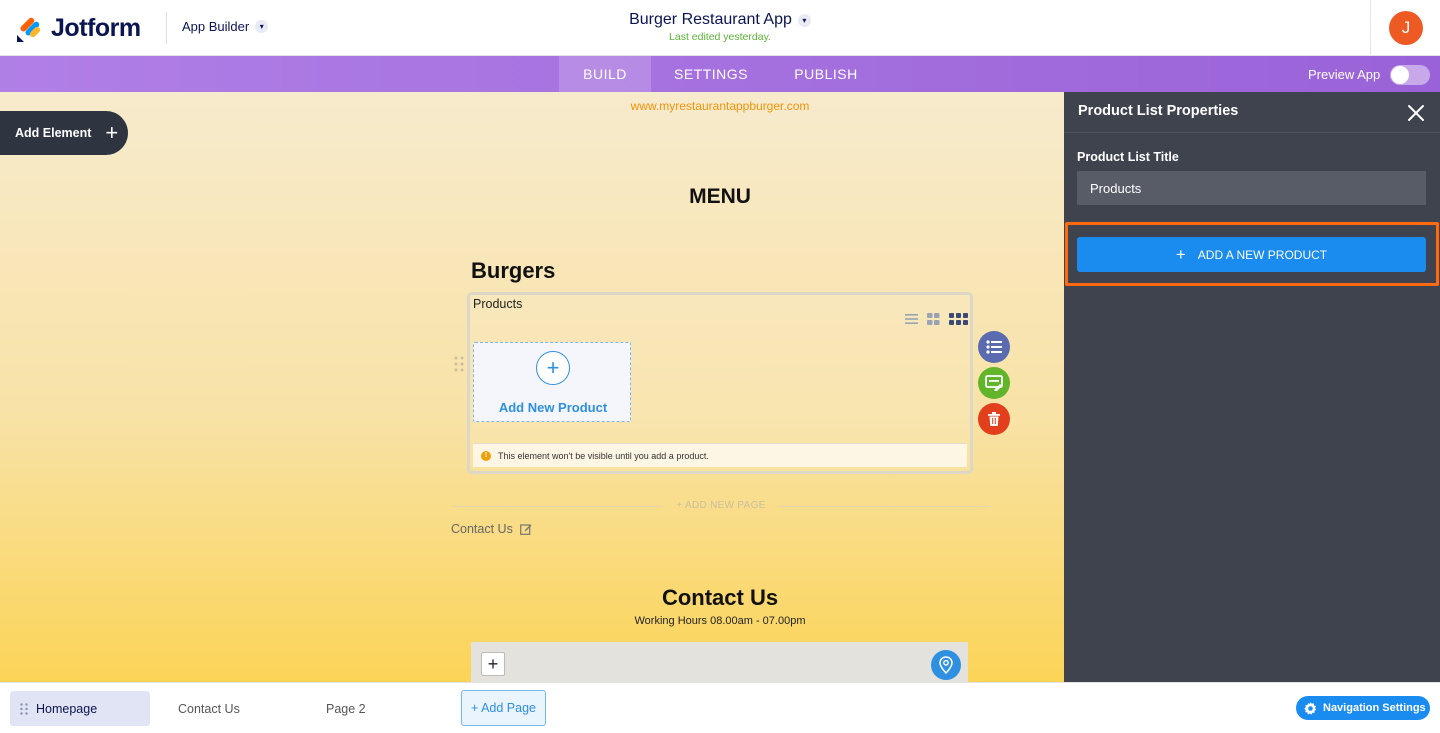 Image resolution: width=1440 pixels, height=733 pixels. I want to click on user-avatar: J, so click(1406, 28).